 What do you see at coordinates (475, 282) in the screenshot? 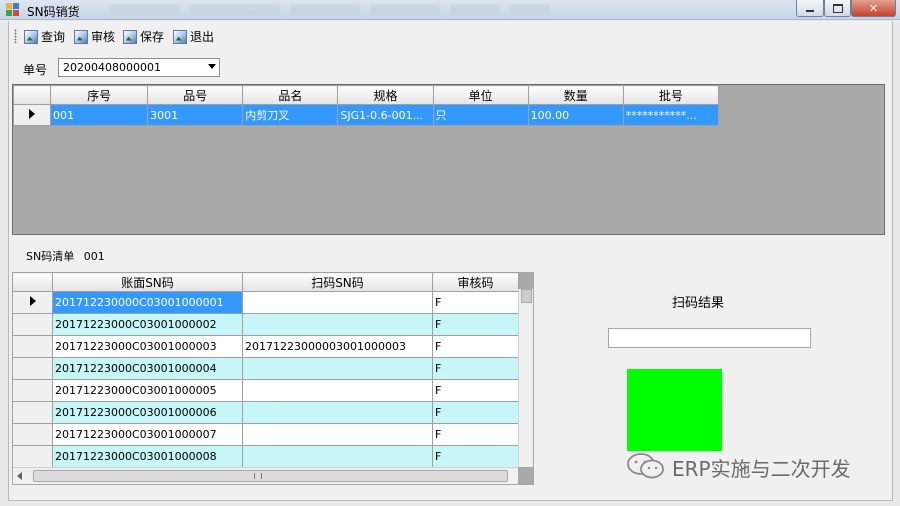
I see `column-header: 审核码` at bounding box center [475, 282].